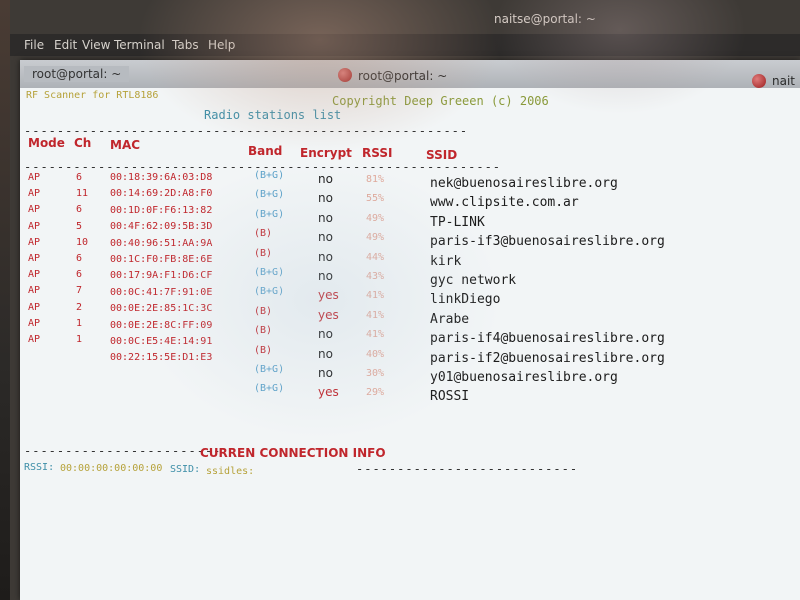 This screenshot has width=800, height=600. What do you see at coordinates (221, 45) in the screenshot?
I see `menu-help: Help` at bounding box center [221, 45].